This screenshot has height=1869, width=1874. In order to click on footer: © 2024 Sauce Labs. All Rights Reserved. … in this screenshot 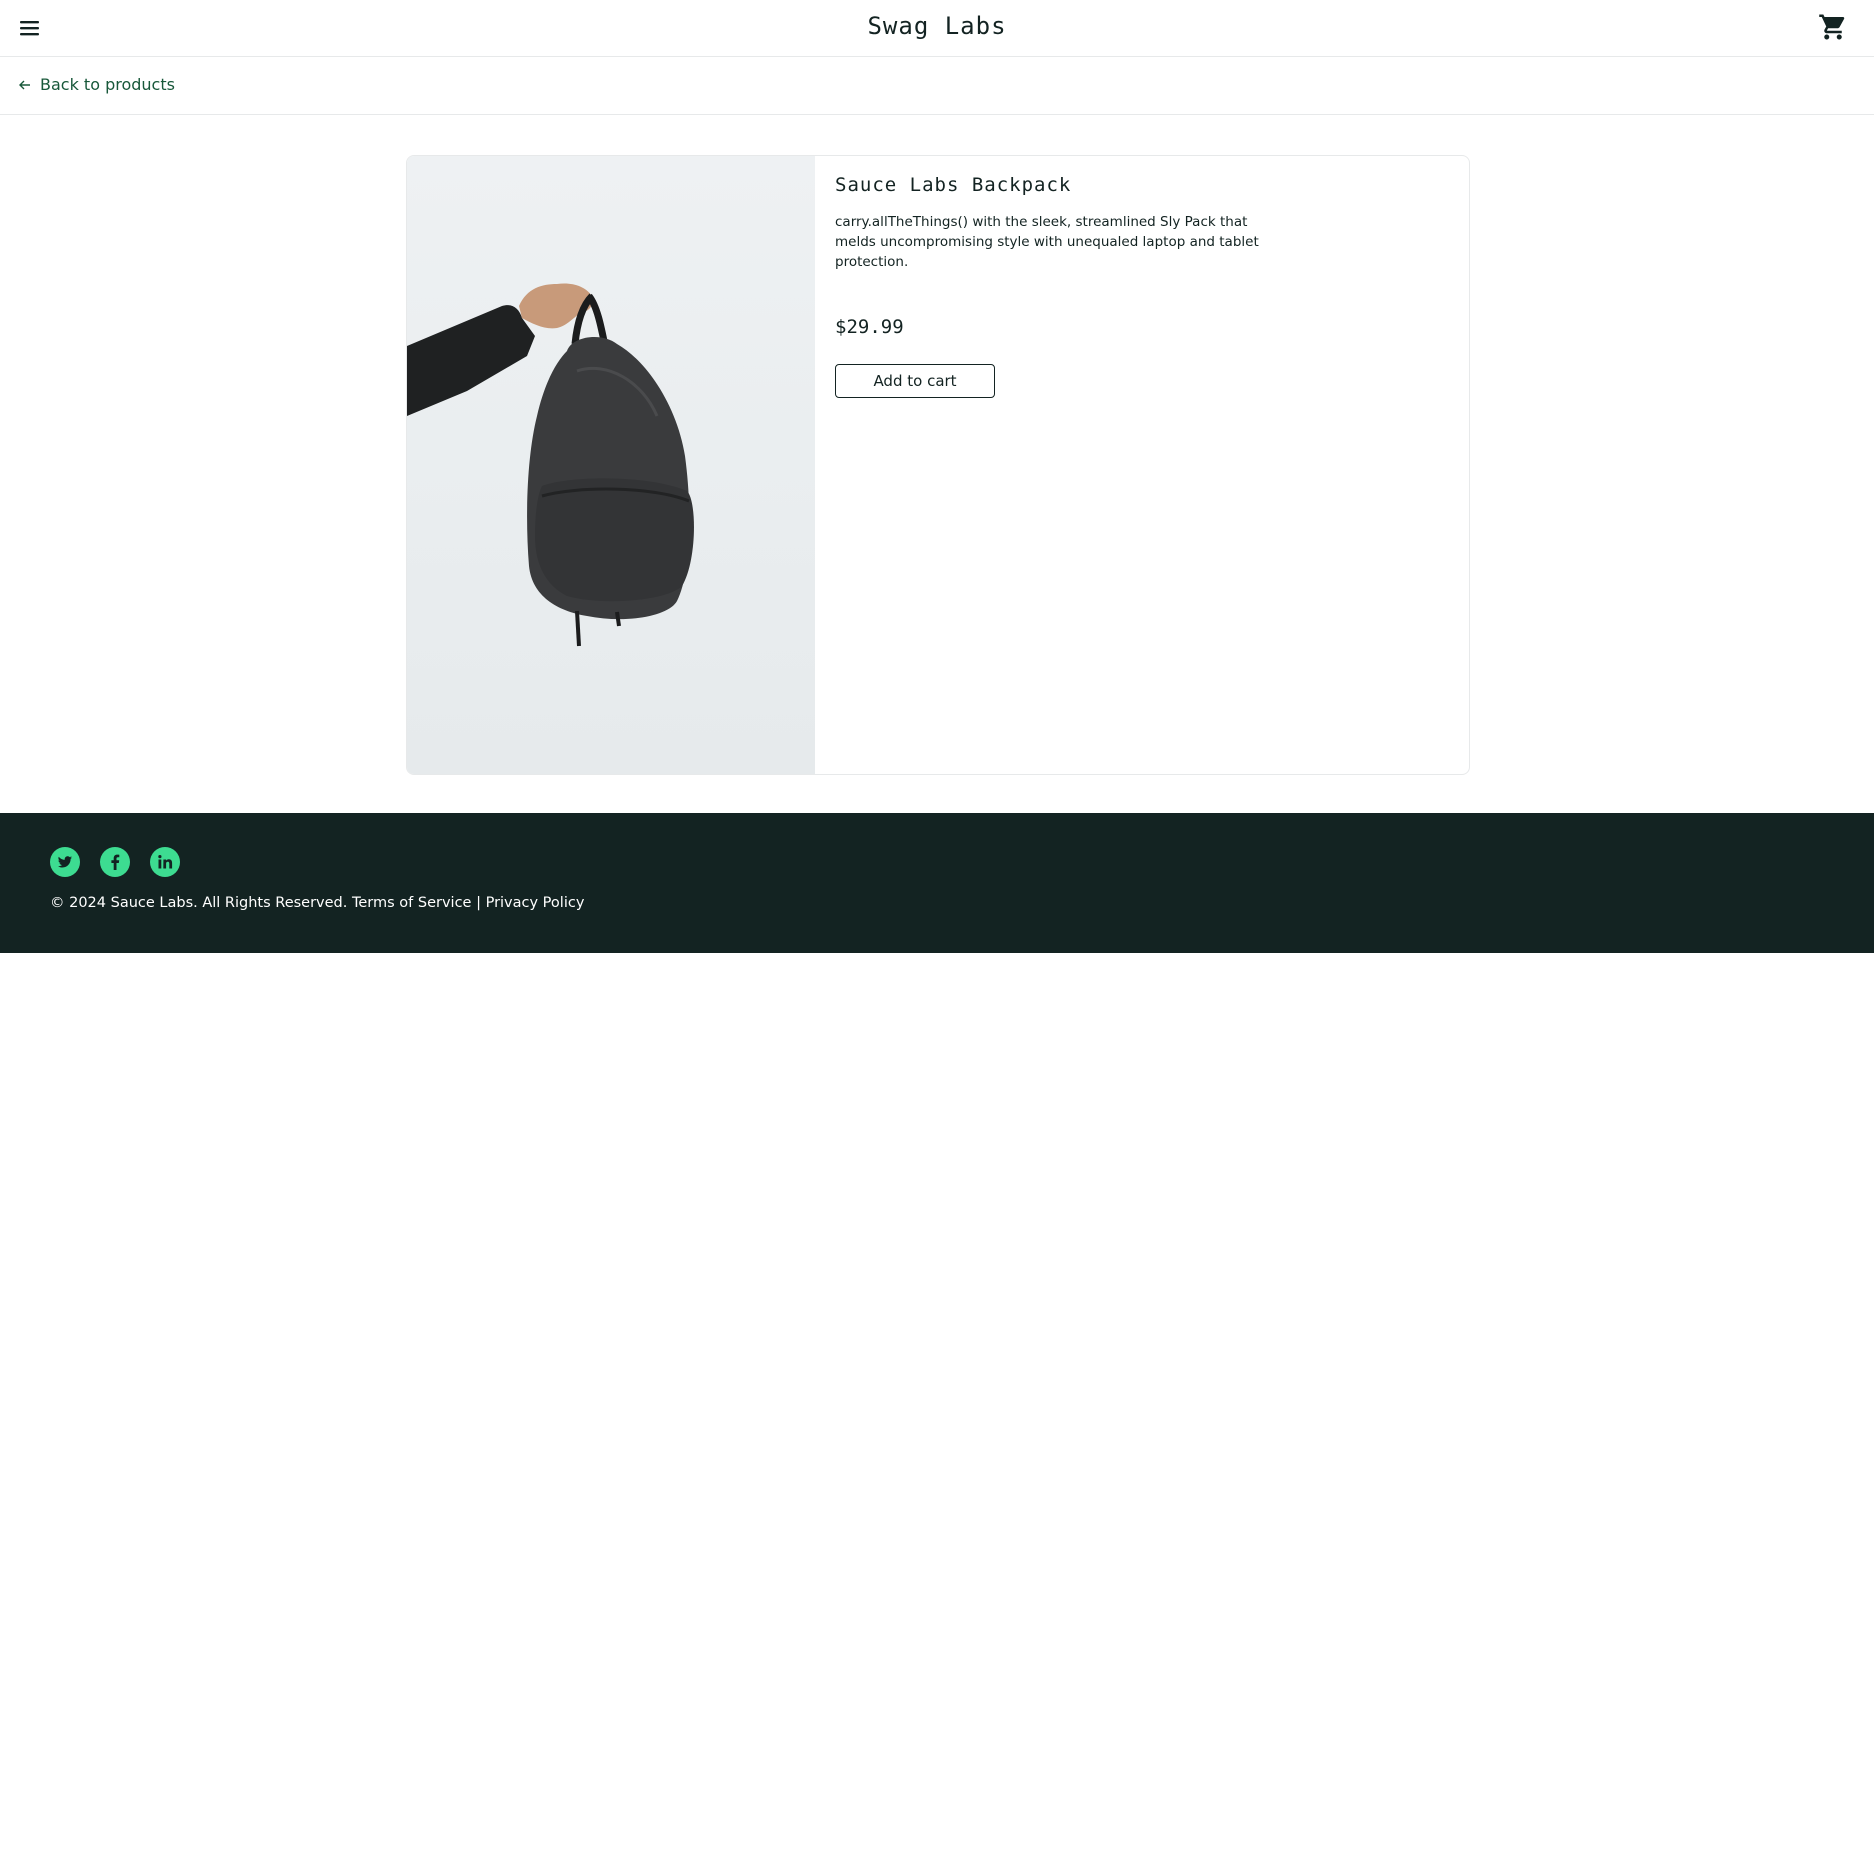, I will do `click(937, 883)`.